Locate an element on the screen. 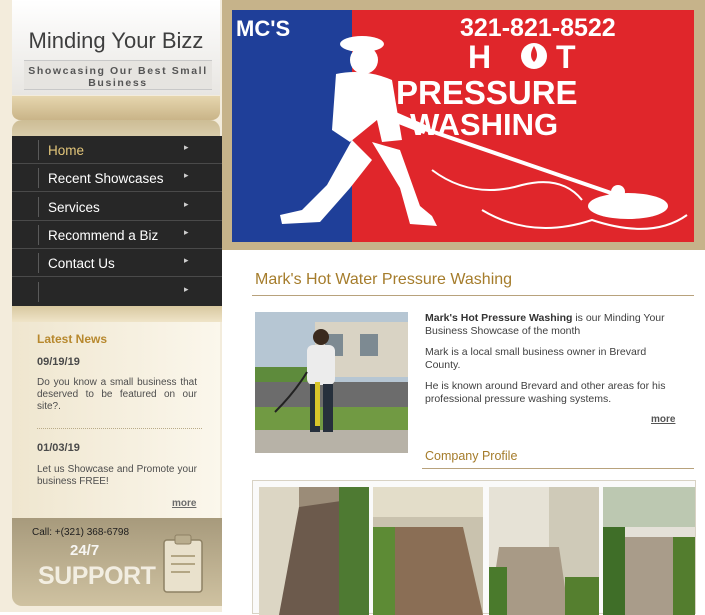  banner-hot-t: T is located at coordinates (566, 57).